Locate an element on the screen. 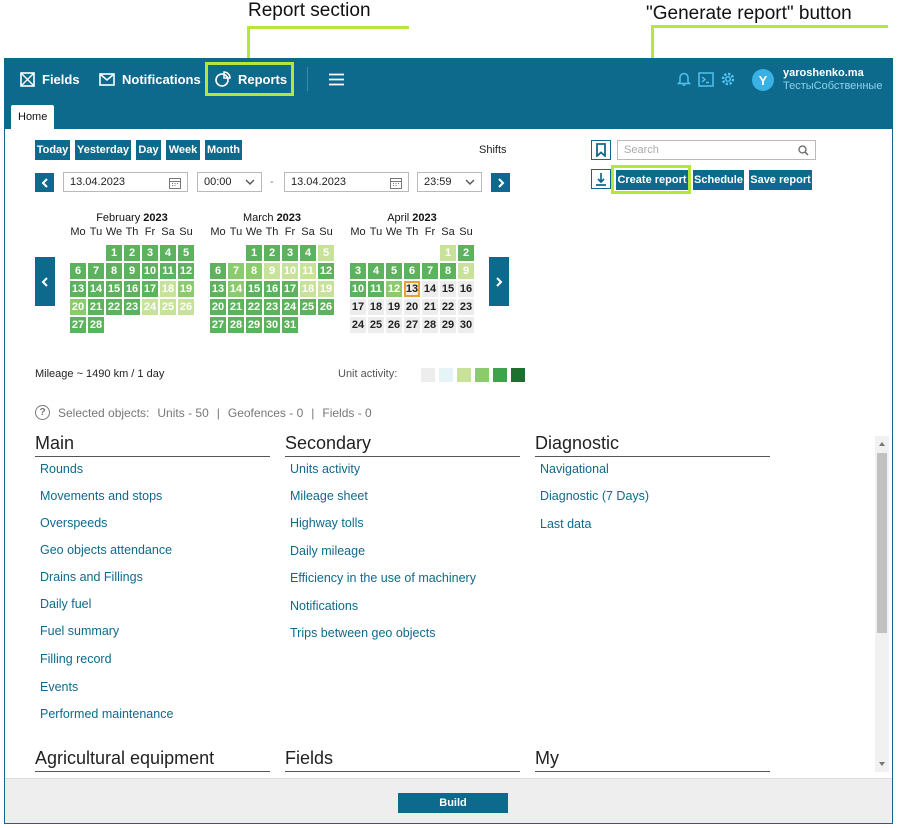 This screenshot has width=898, height=828. report-link: Events is located at coordinates (59, 687).